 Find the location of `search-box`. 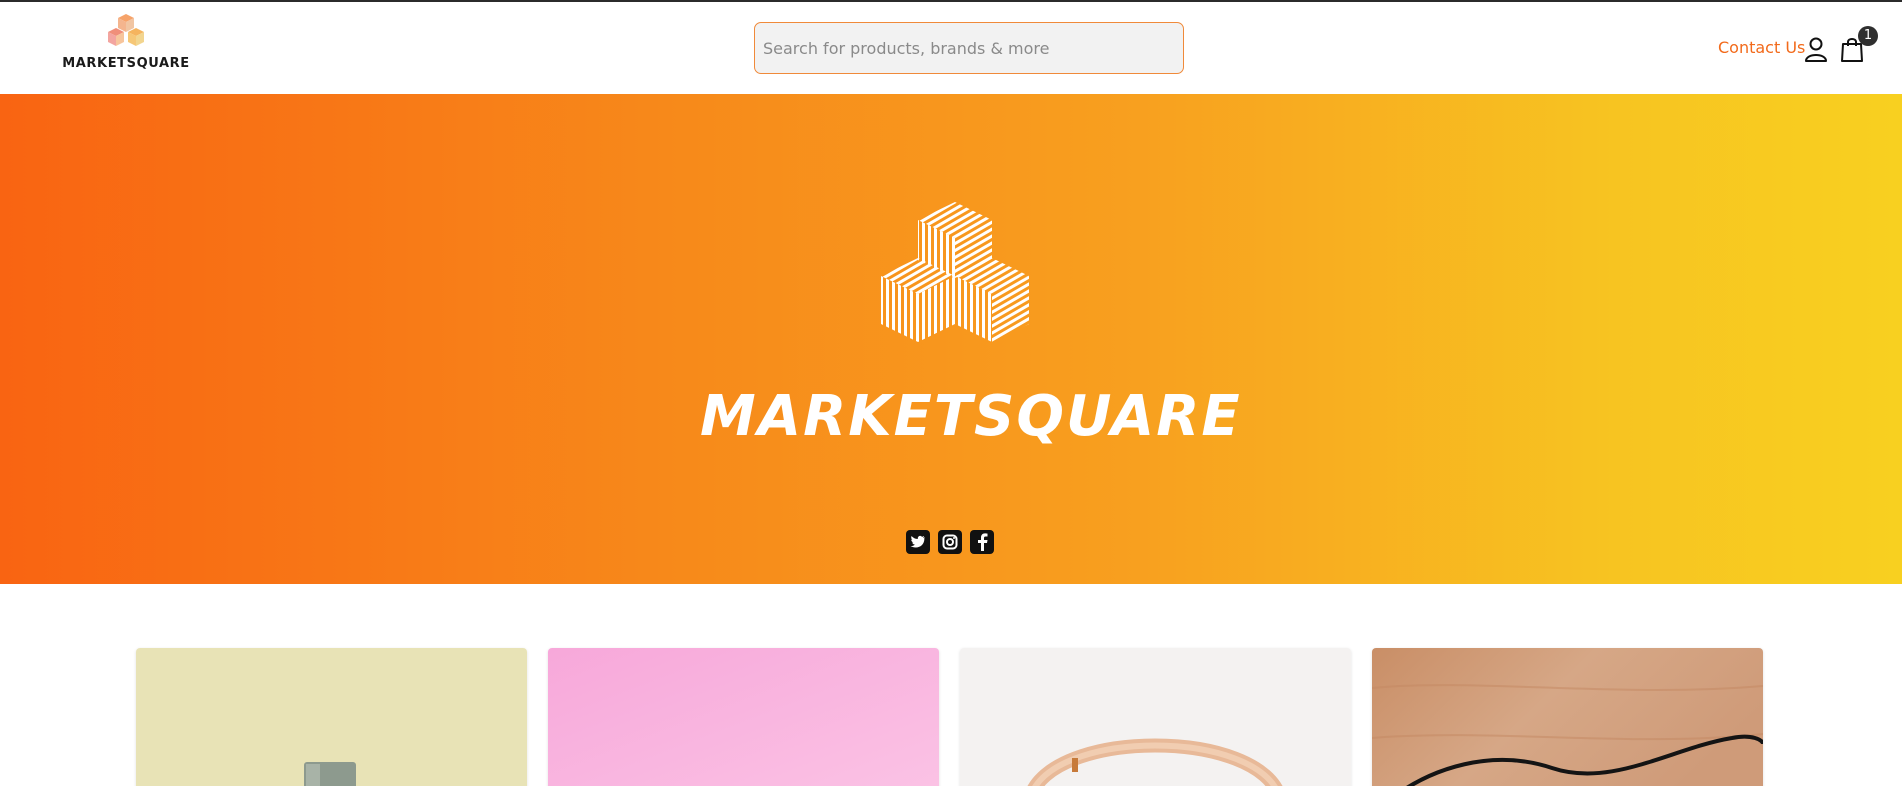

search-box is located at coordinates (969, 48).